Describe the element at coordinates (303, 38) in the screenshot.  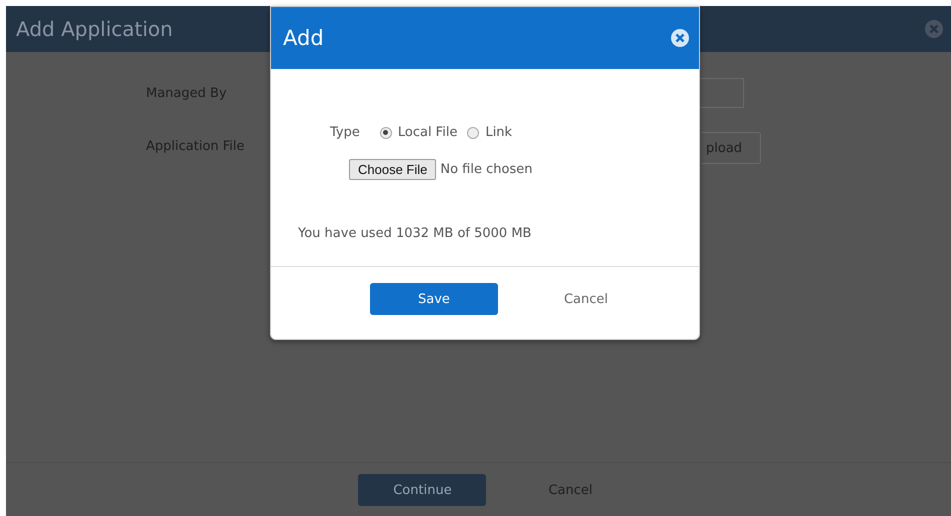
I see `dialog-title: Add` at that location.